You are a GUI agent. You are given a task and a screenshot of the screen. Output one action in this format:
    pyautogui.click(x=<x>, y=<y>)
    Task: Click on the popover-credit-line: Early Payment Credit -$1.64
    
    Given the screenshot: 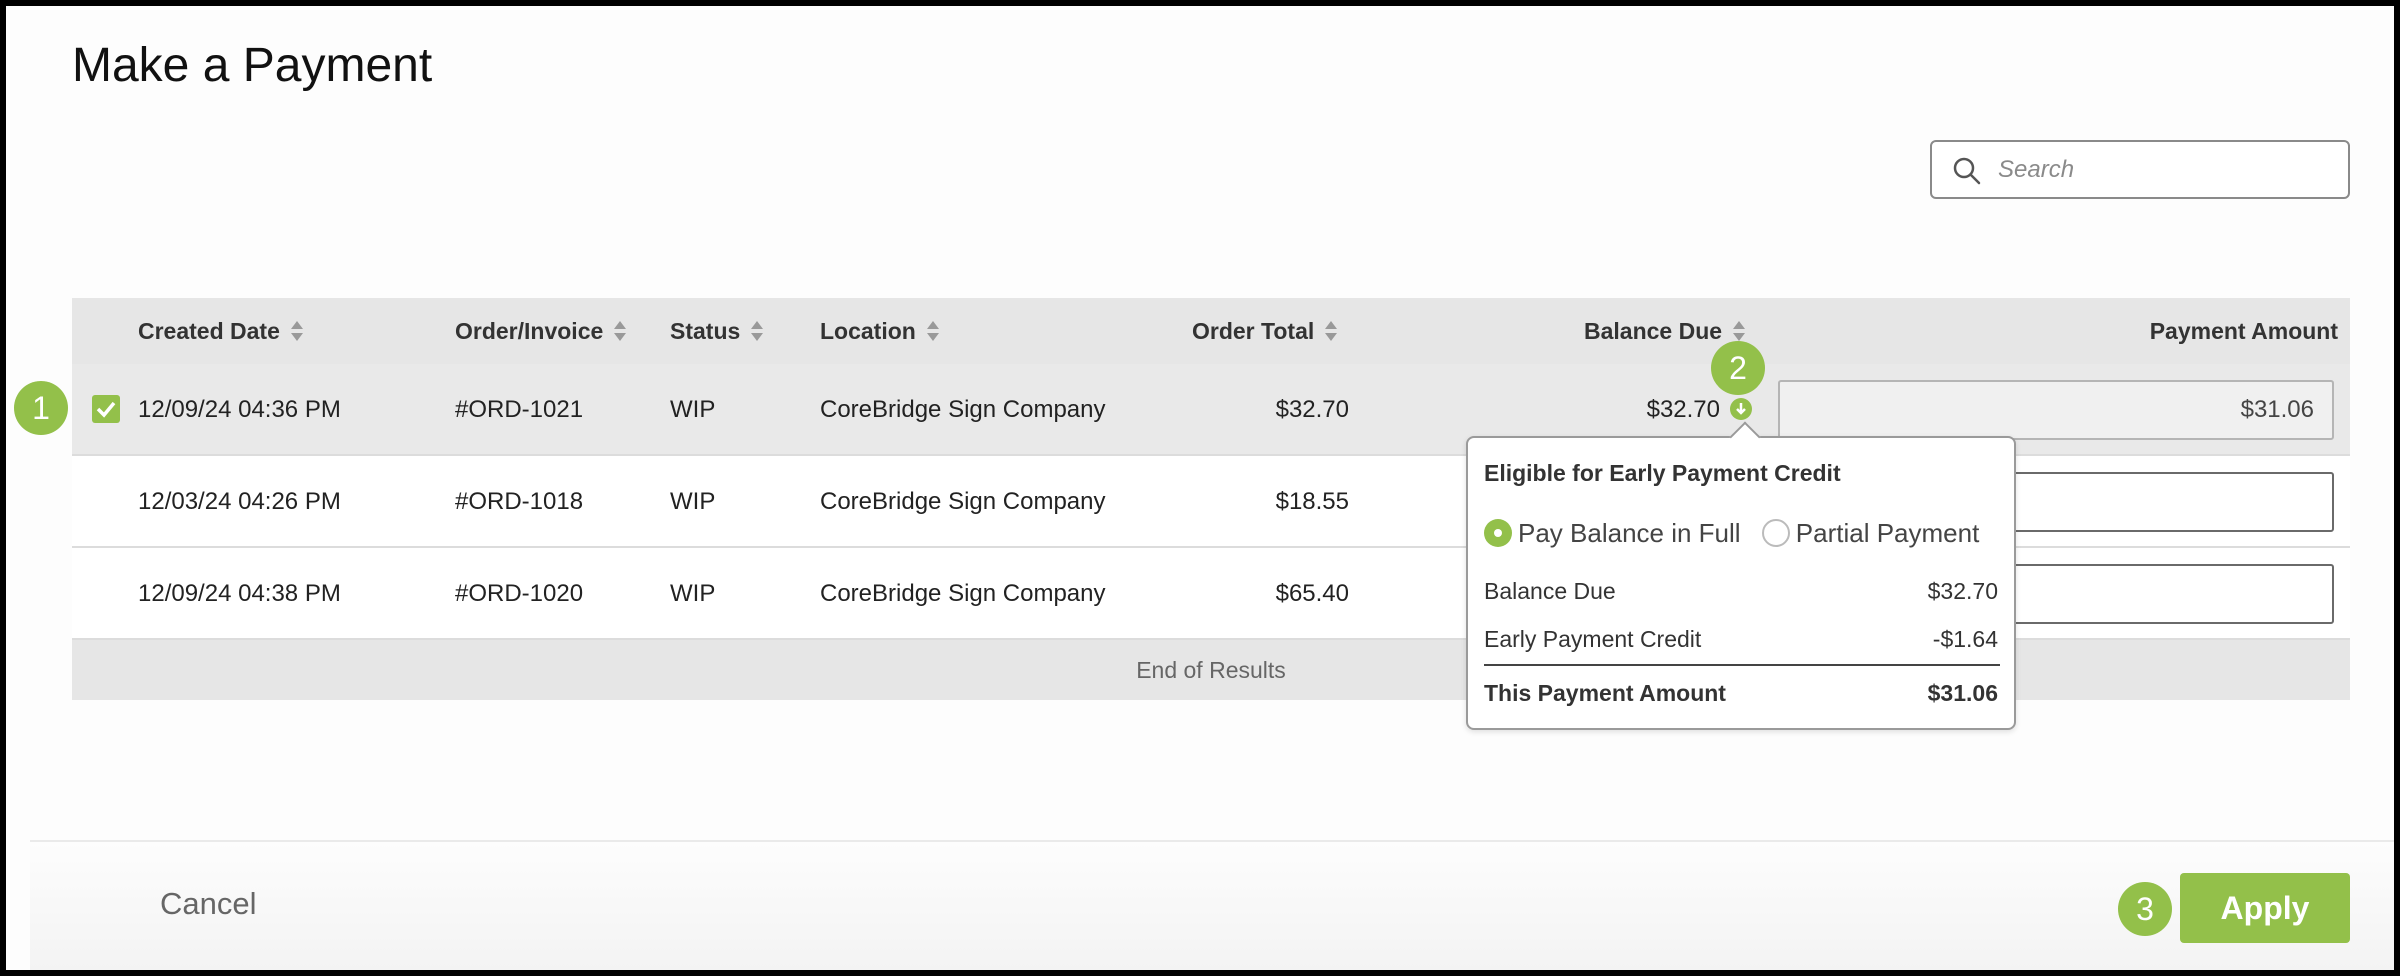 What is the action you would take?
    pyautogui.click(x=1742, y=639)
    